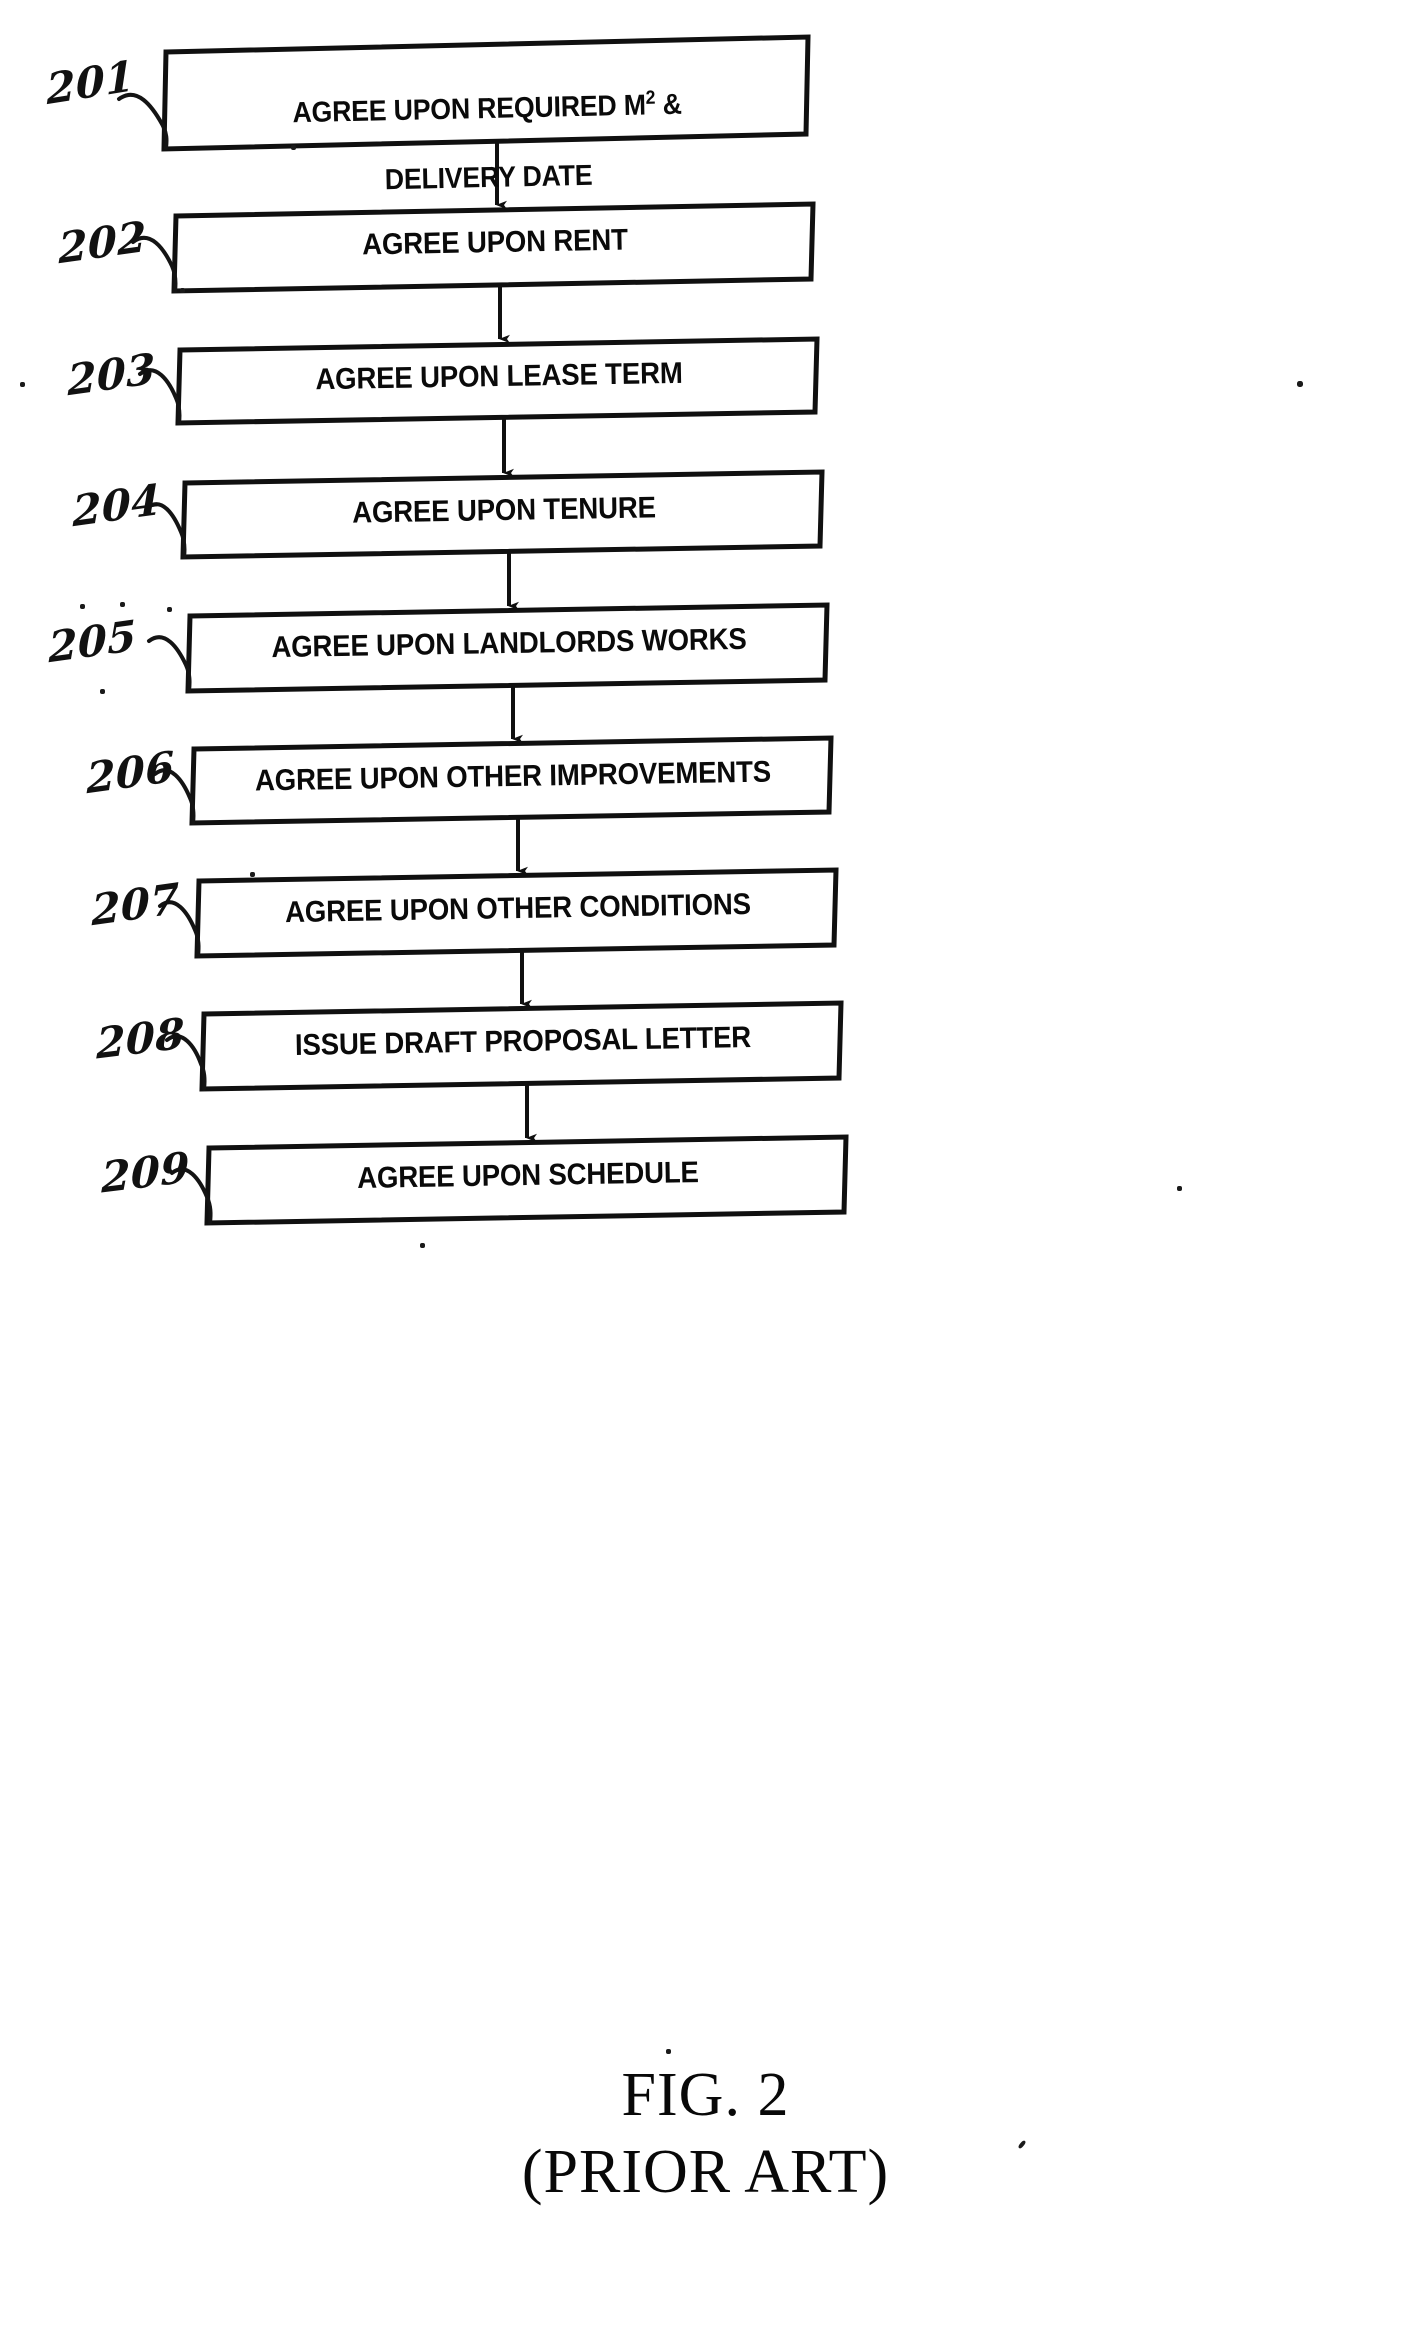 The height and width of the screenshot is (2343, 1411). I want to click on process-box-201-line2: DELIVERY DATE, so click(488, 177).